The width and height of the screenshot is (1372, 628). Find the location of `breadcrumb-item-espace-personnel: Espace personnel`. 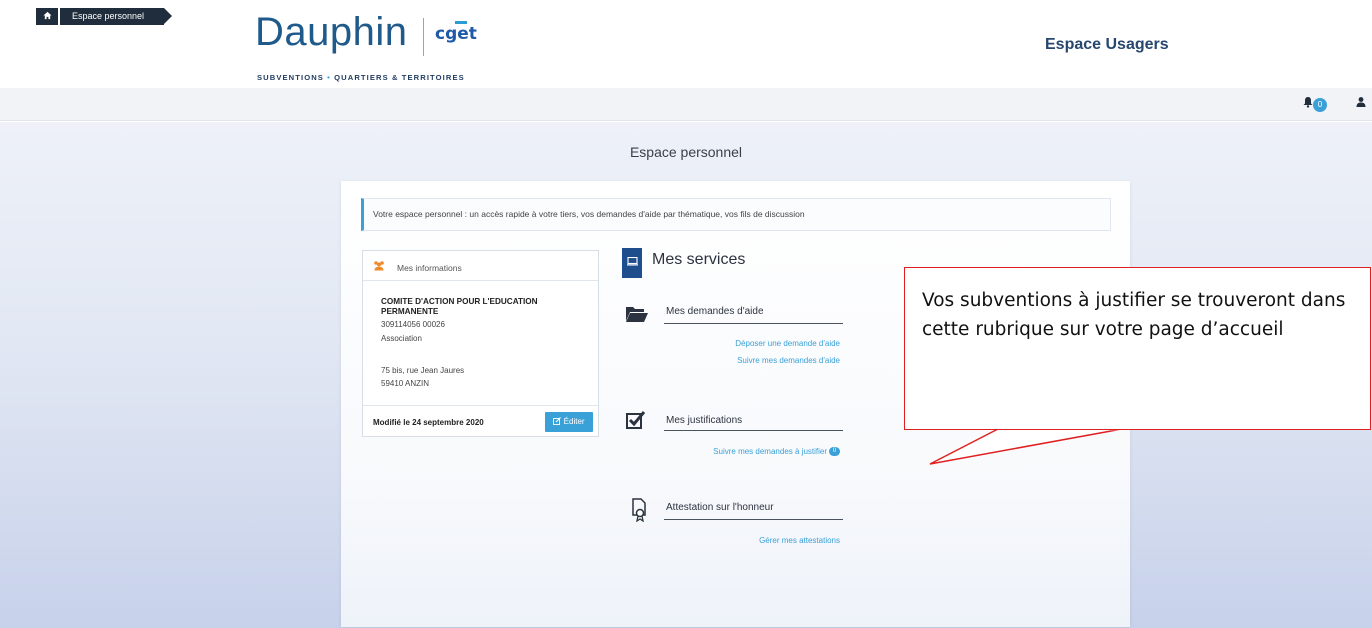

breadcrumb-item-espace-personnel: Espace personnel is located at coordinates (112, 16).